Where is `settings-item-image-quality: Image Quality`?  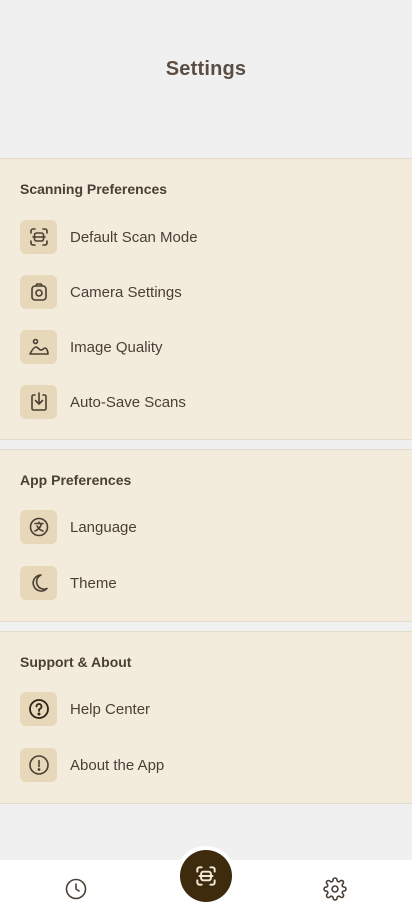
settings-item-image-quality: Image Quality is located at coordinates (206, 347).